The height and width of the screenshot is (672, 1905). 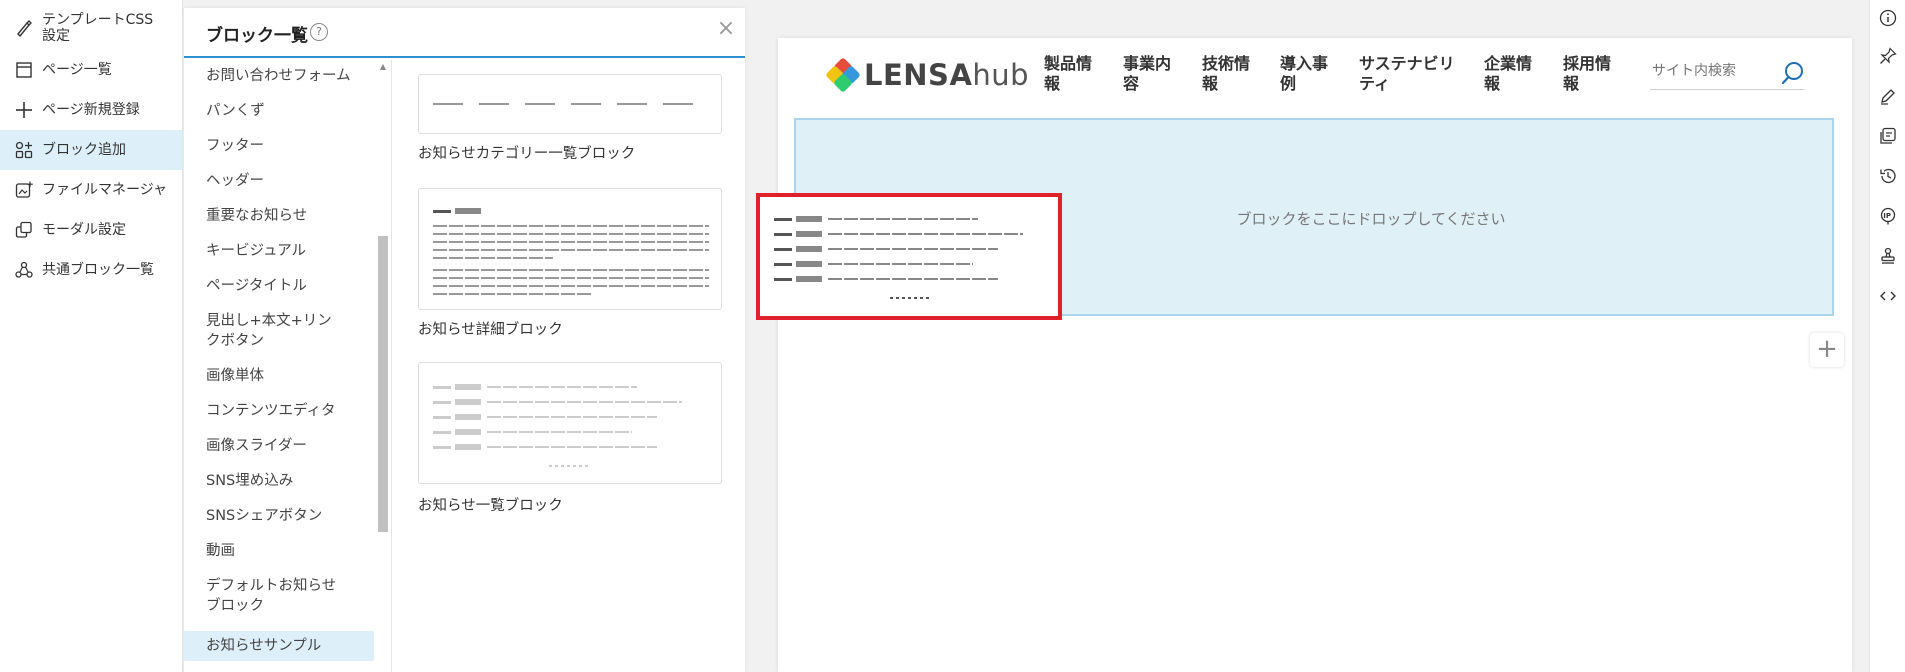 What do you see at coordinates (726, 30) in the screenshot?
I see `close-button: ×` at bounding box center [726, 30].